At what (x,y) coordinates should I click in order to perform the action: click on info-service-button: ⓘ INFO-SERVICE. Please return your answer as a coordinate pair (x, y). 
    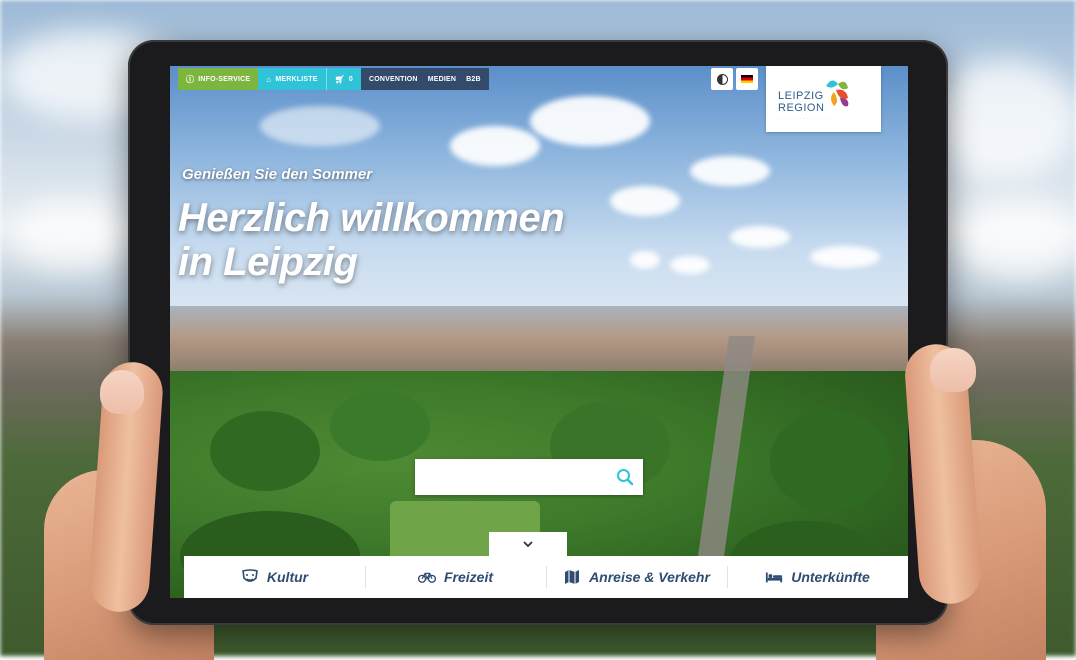
    Looking at the image, I should click on (218, 79).